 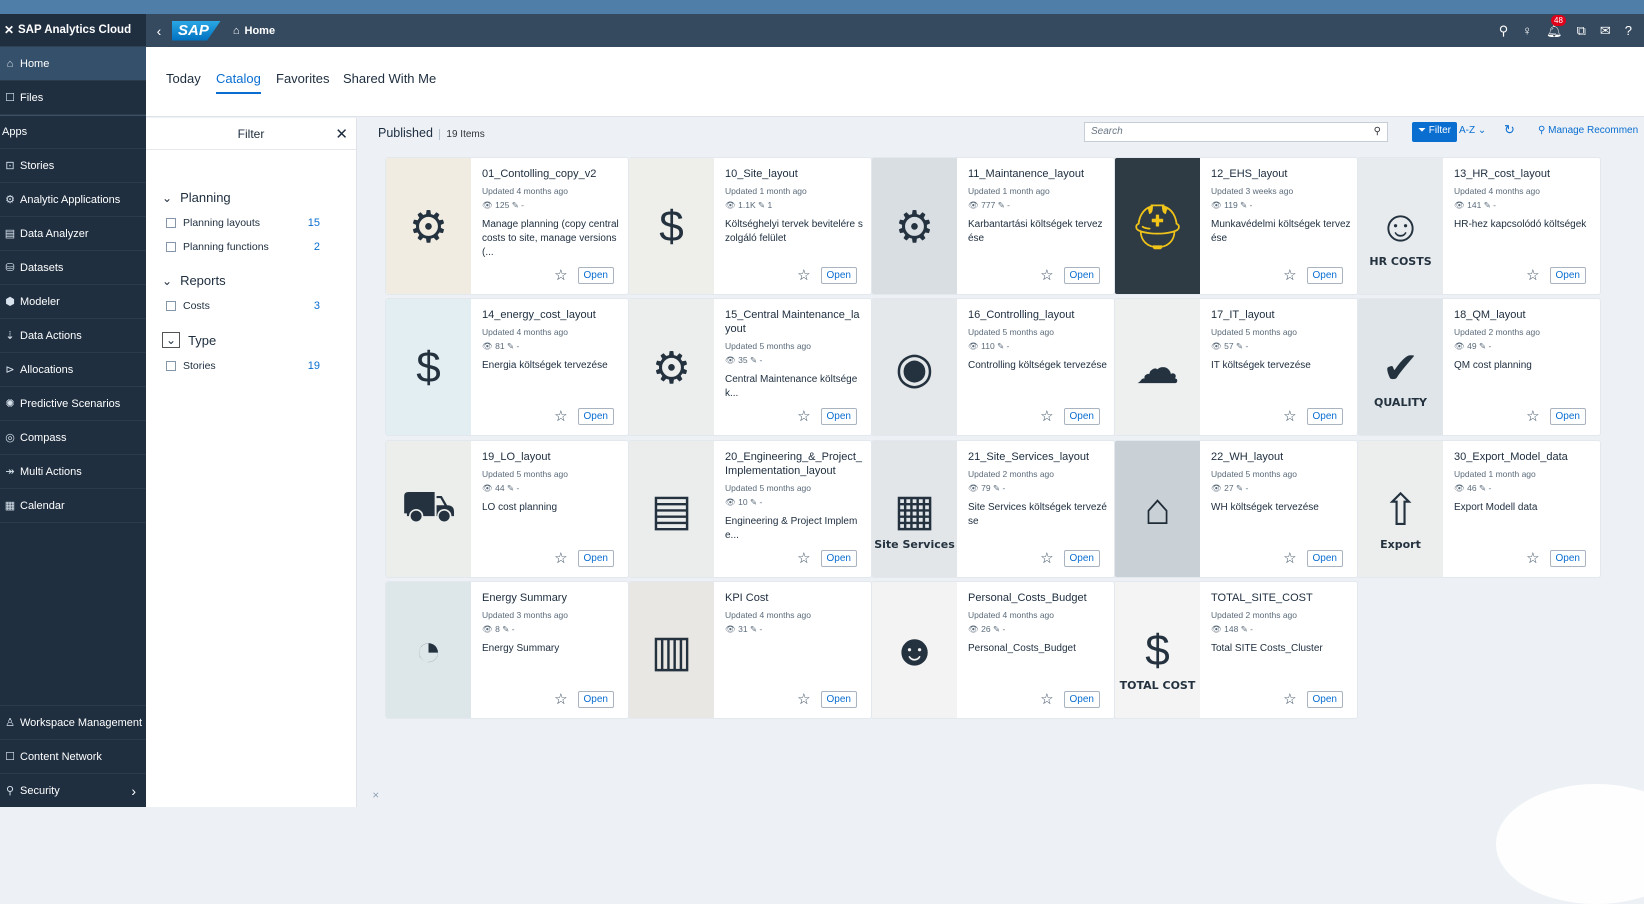 I want to click on story-title: KPI Cost, so click(x=795, y=598).